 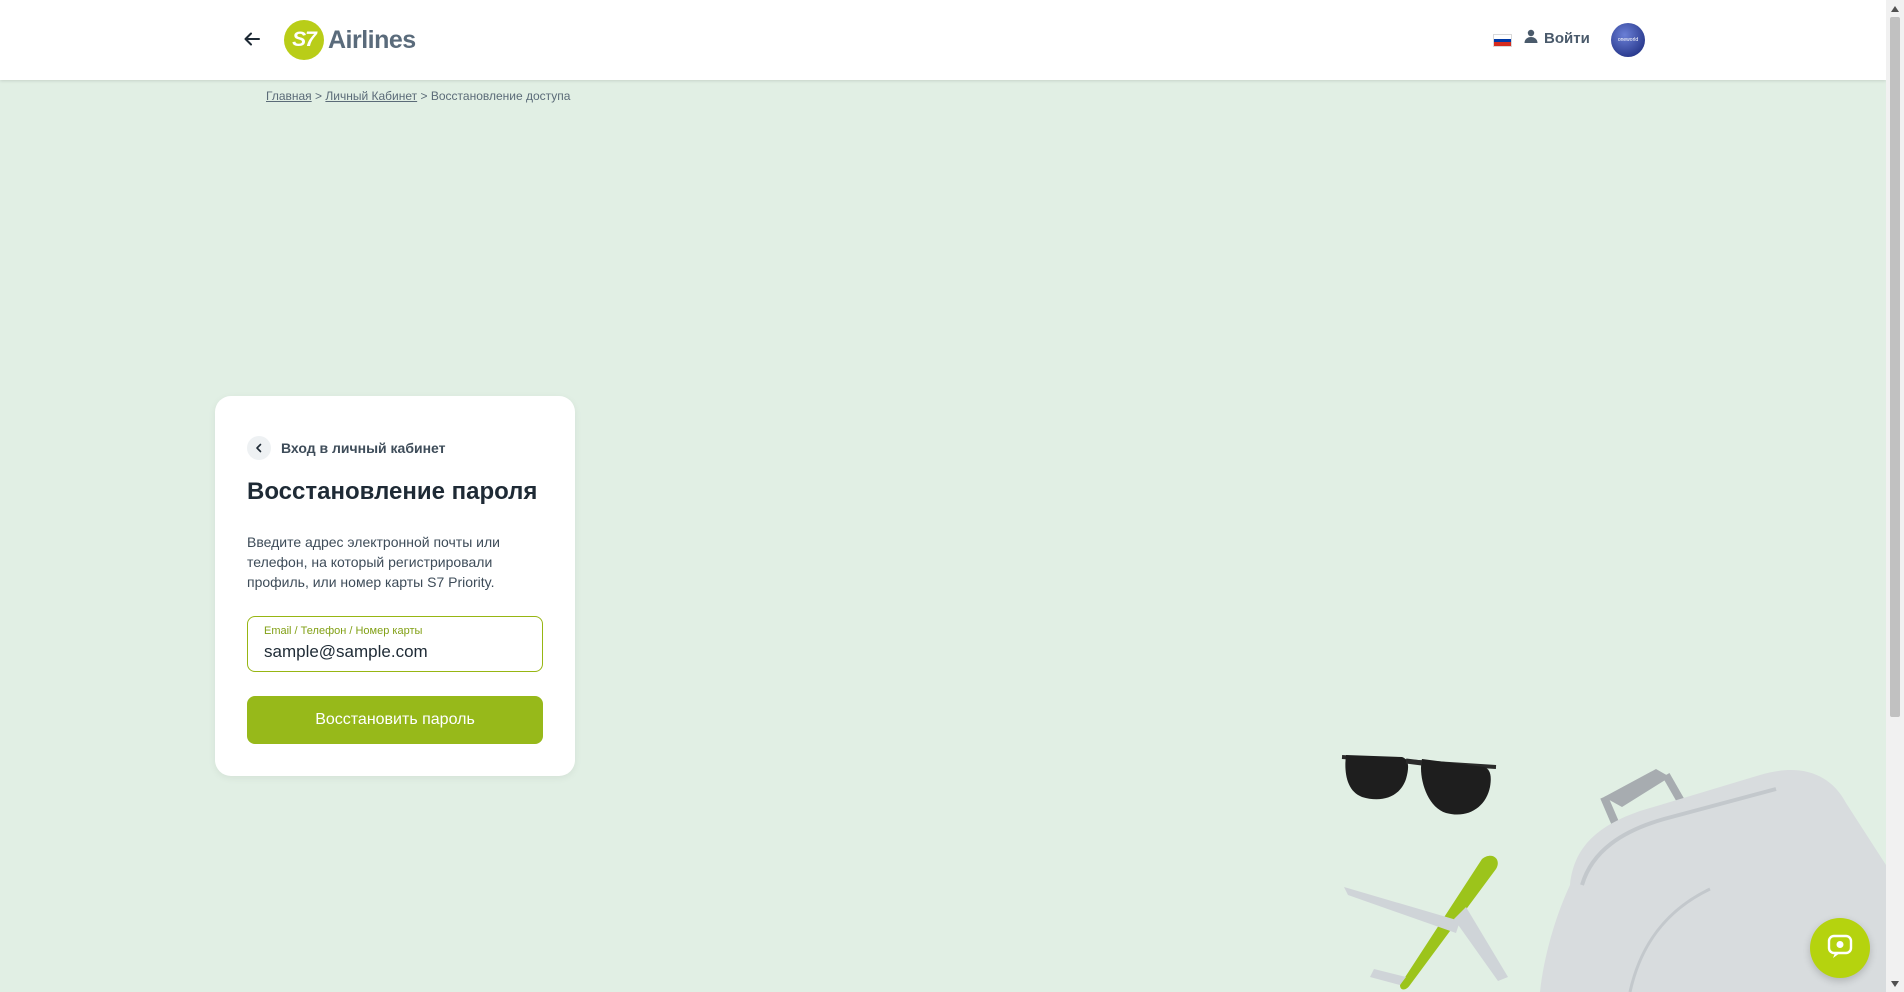 I want to click on back-to-login-link: Вход в личный кабинет, so click(x=346, y=448).